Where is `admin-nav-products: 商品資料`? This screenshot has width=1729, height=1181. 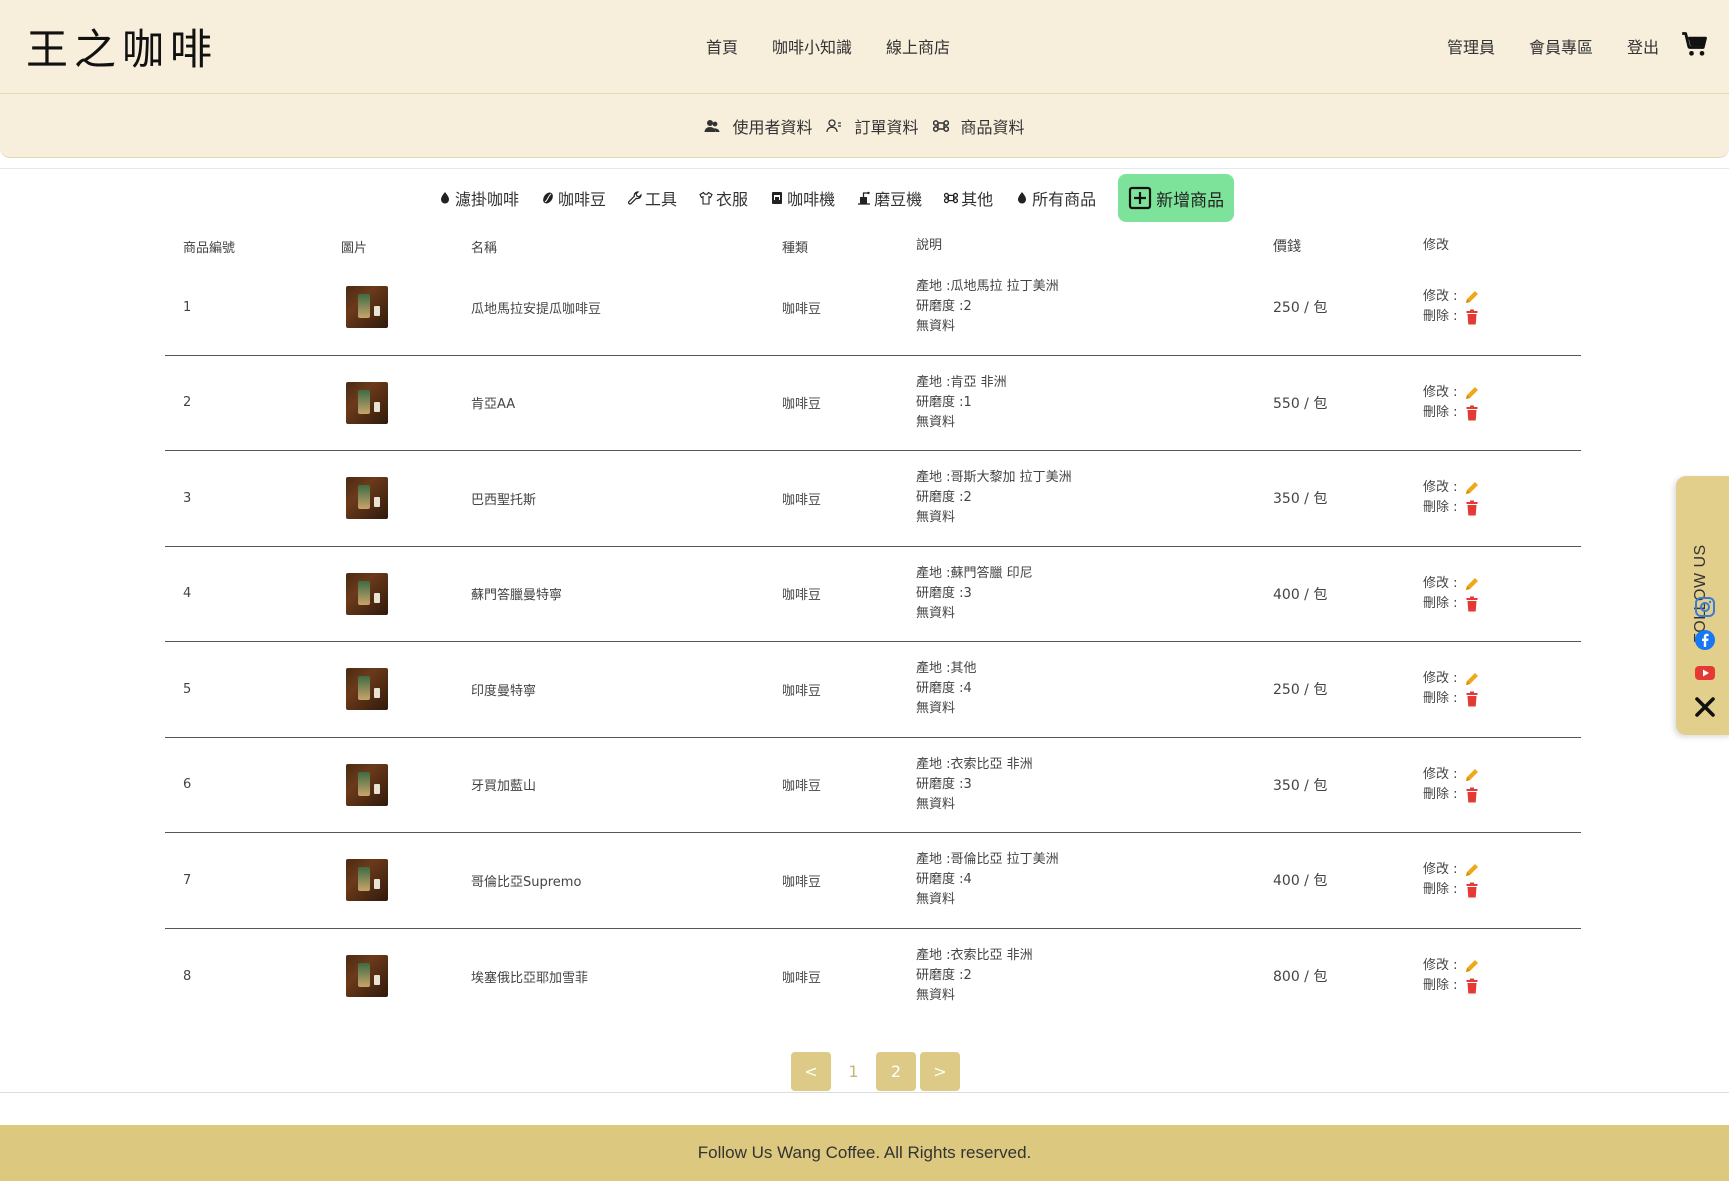
admin-nav-products: 商品資料 is located at coordinates (978, 126).